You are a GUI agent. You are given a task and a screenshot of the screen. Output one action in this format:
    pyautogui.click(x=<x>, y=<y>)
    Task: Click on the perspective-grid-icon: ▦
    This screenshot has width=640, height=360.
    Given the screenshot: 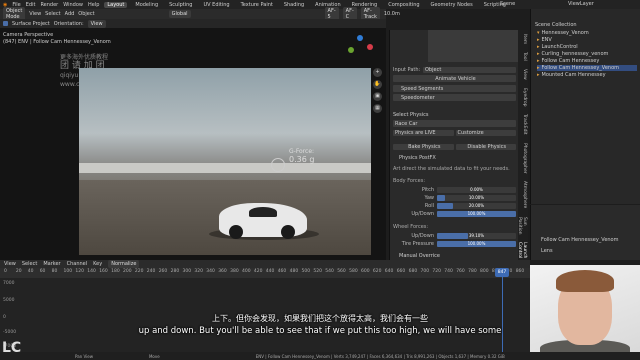 What is the action you would take?
    pyautogui.click(x=377, y=108)
    